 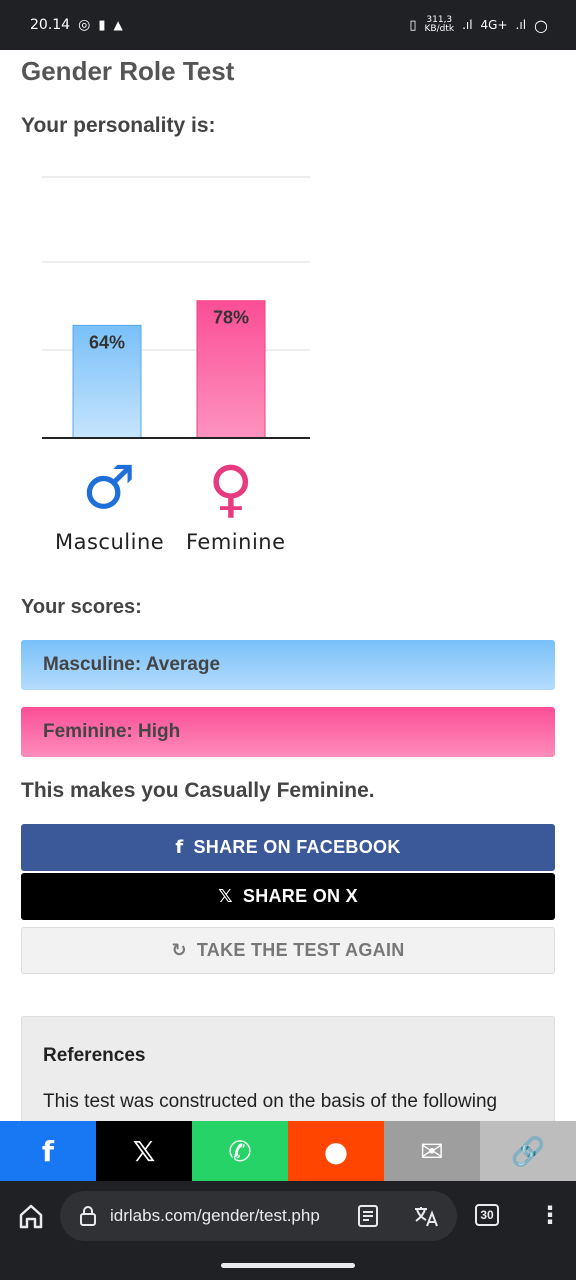 What do you see at coordinates (427, 1216) in the screenshot?
I see `translate-icon` at bounding box center [427, 1216].